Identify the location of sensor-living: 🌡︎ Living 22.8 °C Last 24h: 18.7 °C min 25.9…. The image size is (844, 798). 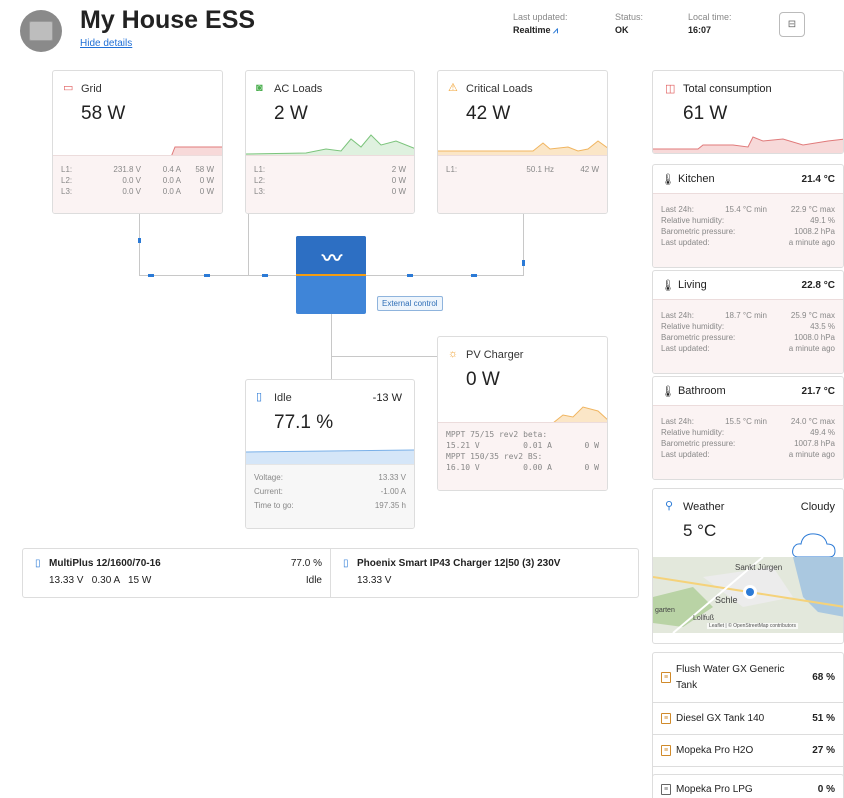
(748, 322).